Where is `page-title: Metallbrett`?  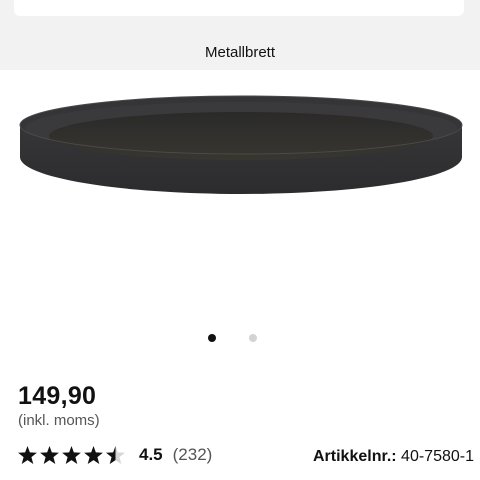 page-title: Metallbrett is located at coordinates (240, 52).